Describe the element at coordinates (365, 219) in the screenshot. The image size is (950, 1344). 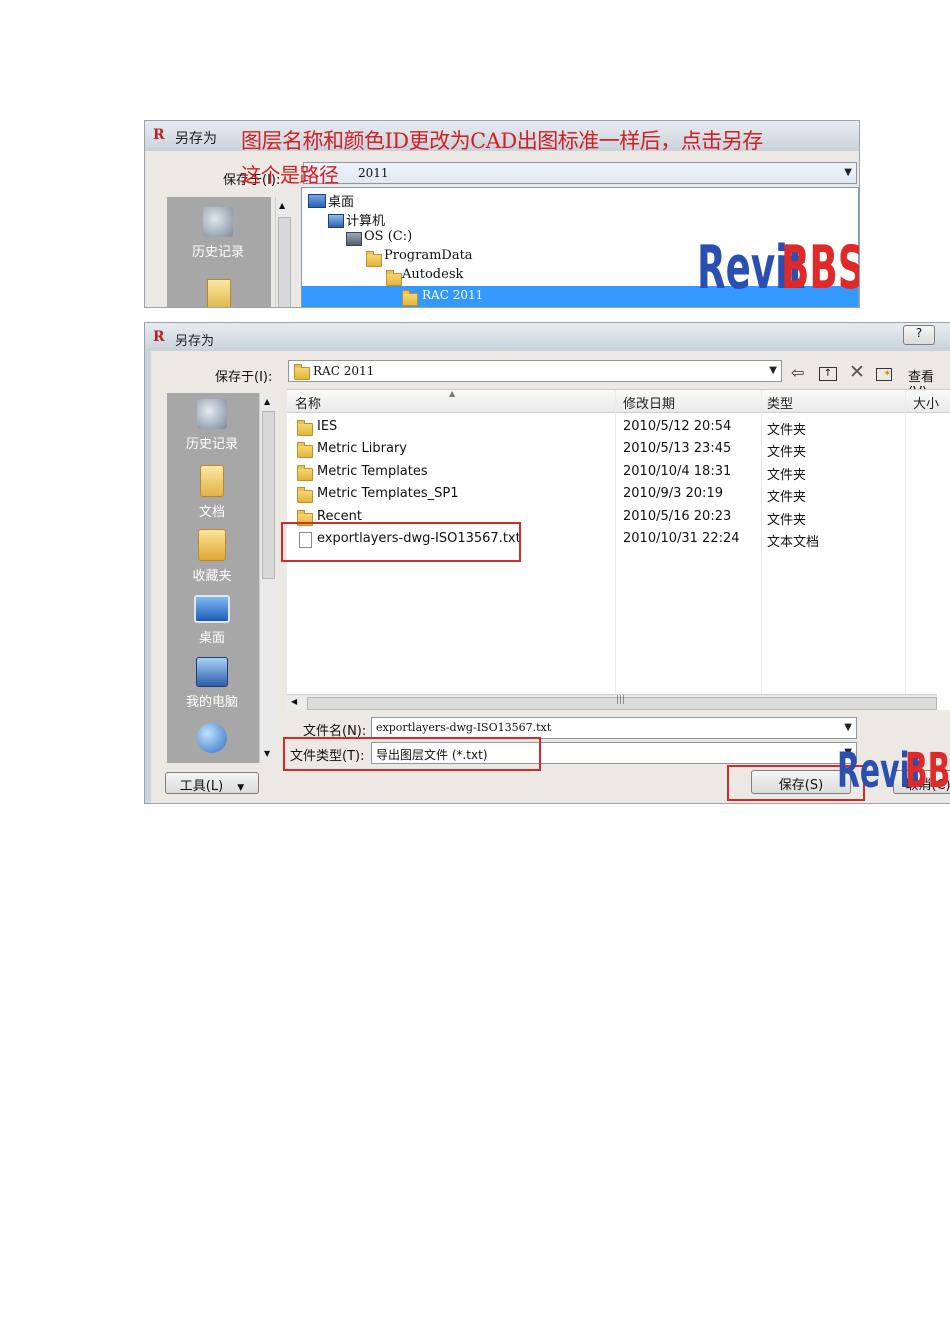
I see `tree-item-computer: 计算机` at that location.